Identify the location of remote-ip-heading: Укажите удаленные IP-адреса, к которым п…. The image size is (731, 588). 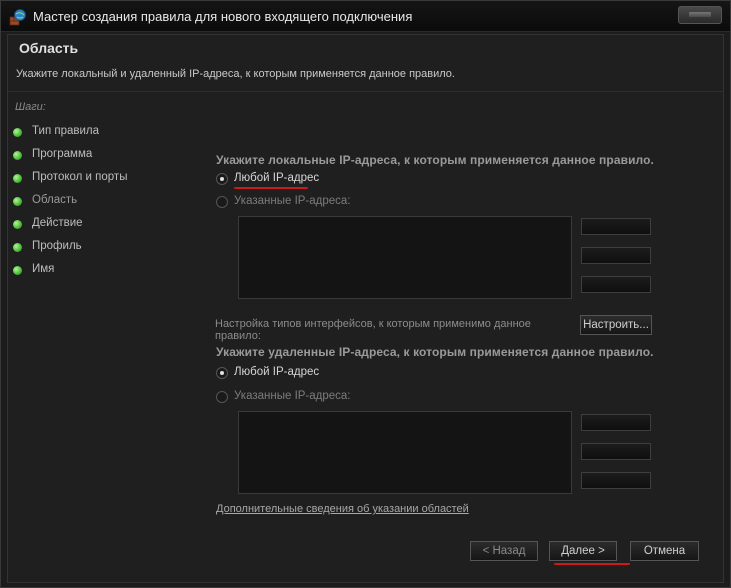
(435, 352).